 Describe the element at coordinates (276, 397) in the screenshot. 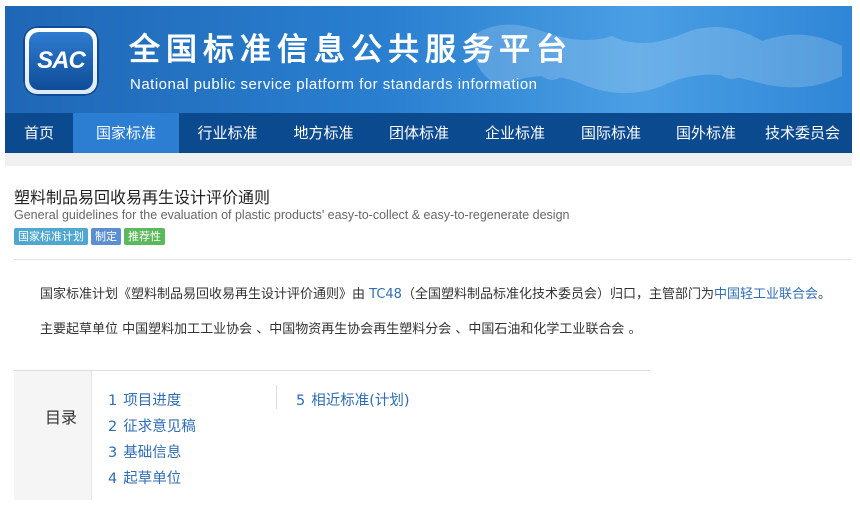

I see `toc-column-separator` at that location.